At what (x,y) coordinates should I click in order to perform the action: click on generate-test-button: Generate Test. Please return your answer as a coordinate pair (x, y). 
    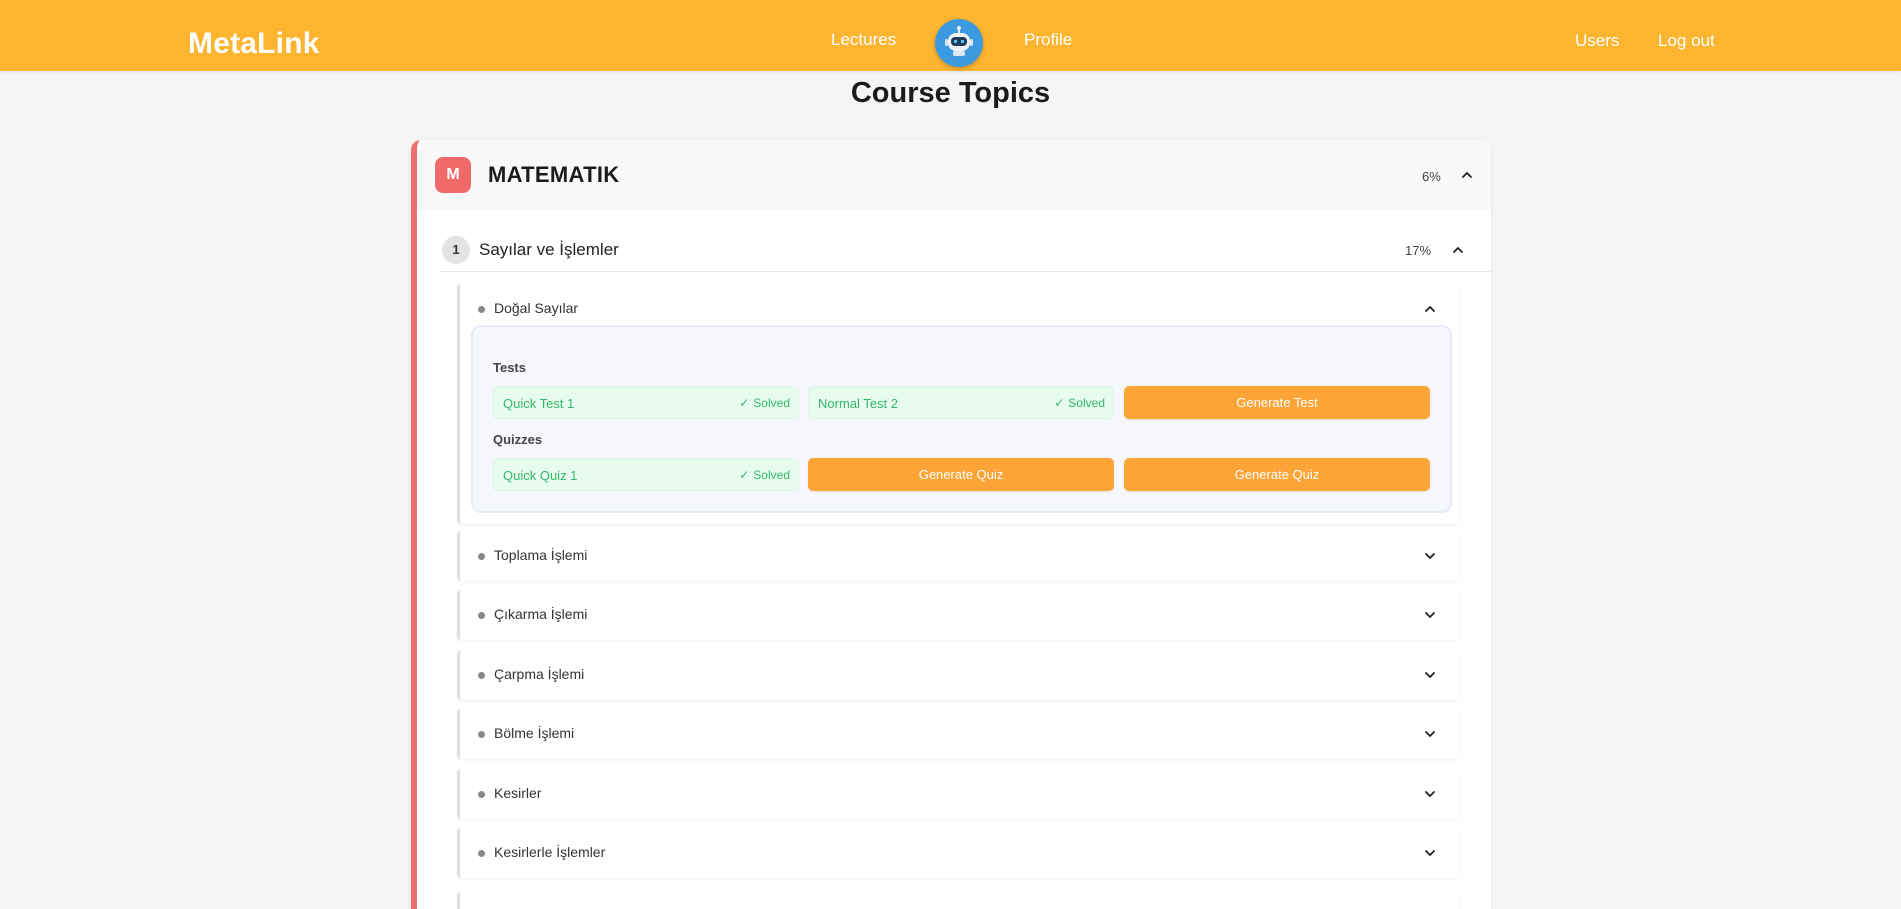
    Looking at the image, I should click on (1277, 402).